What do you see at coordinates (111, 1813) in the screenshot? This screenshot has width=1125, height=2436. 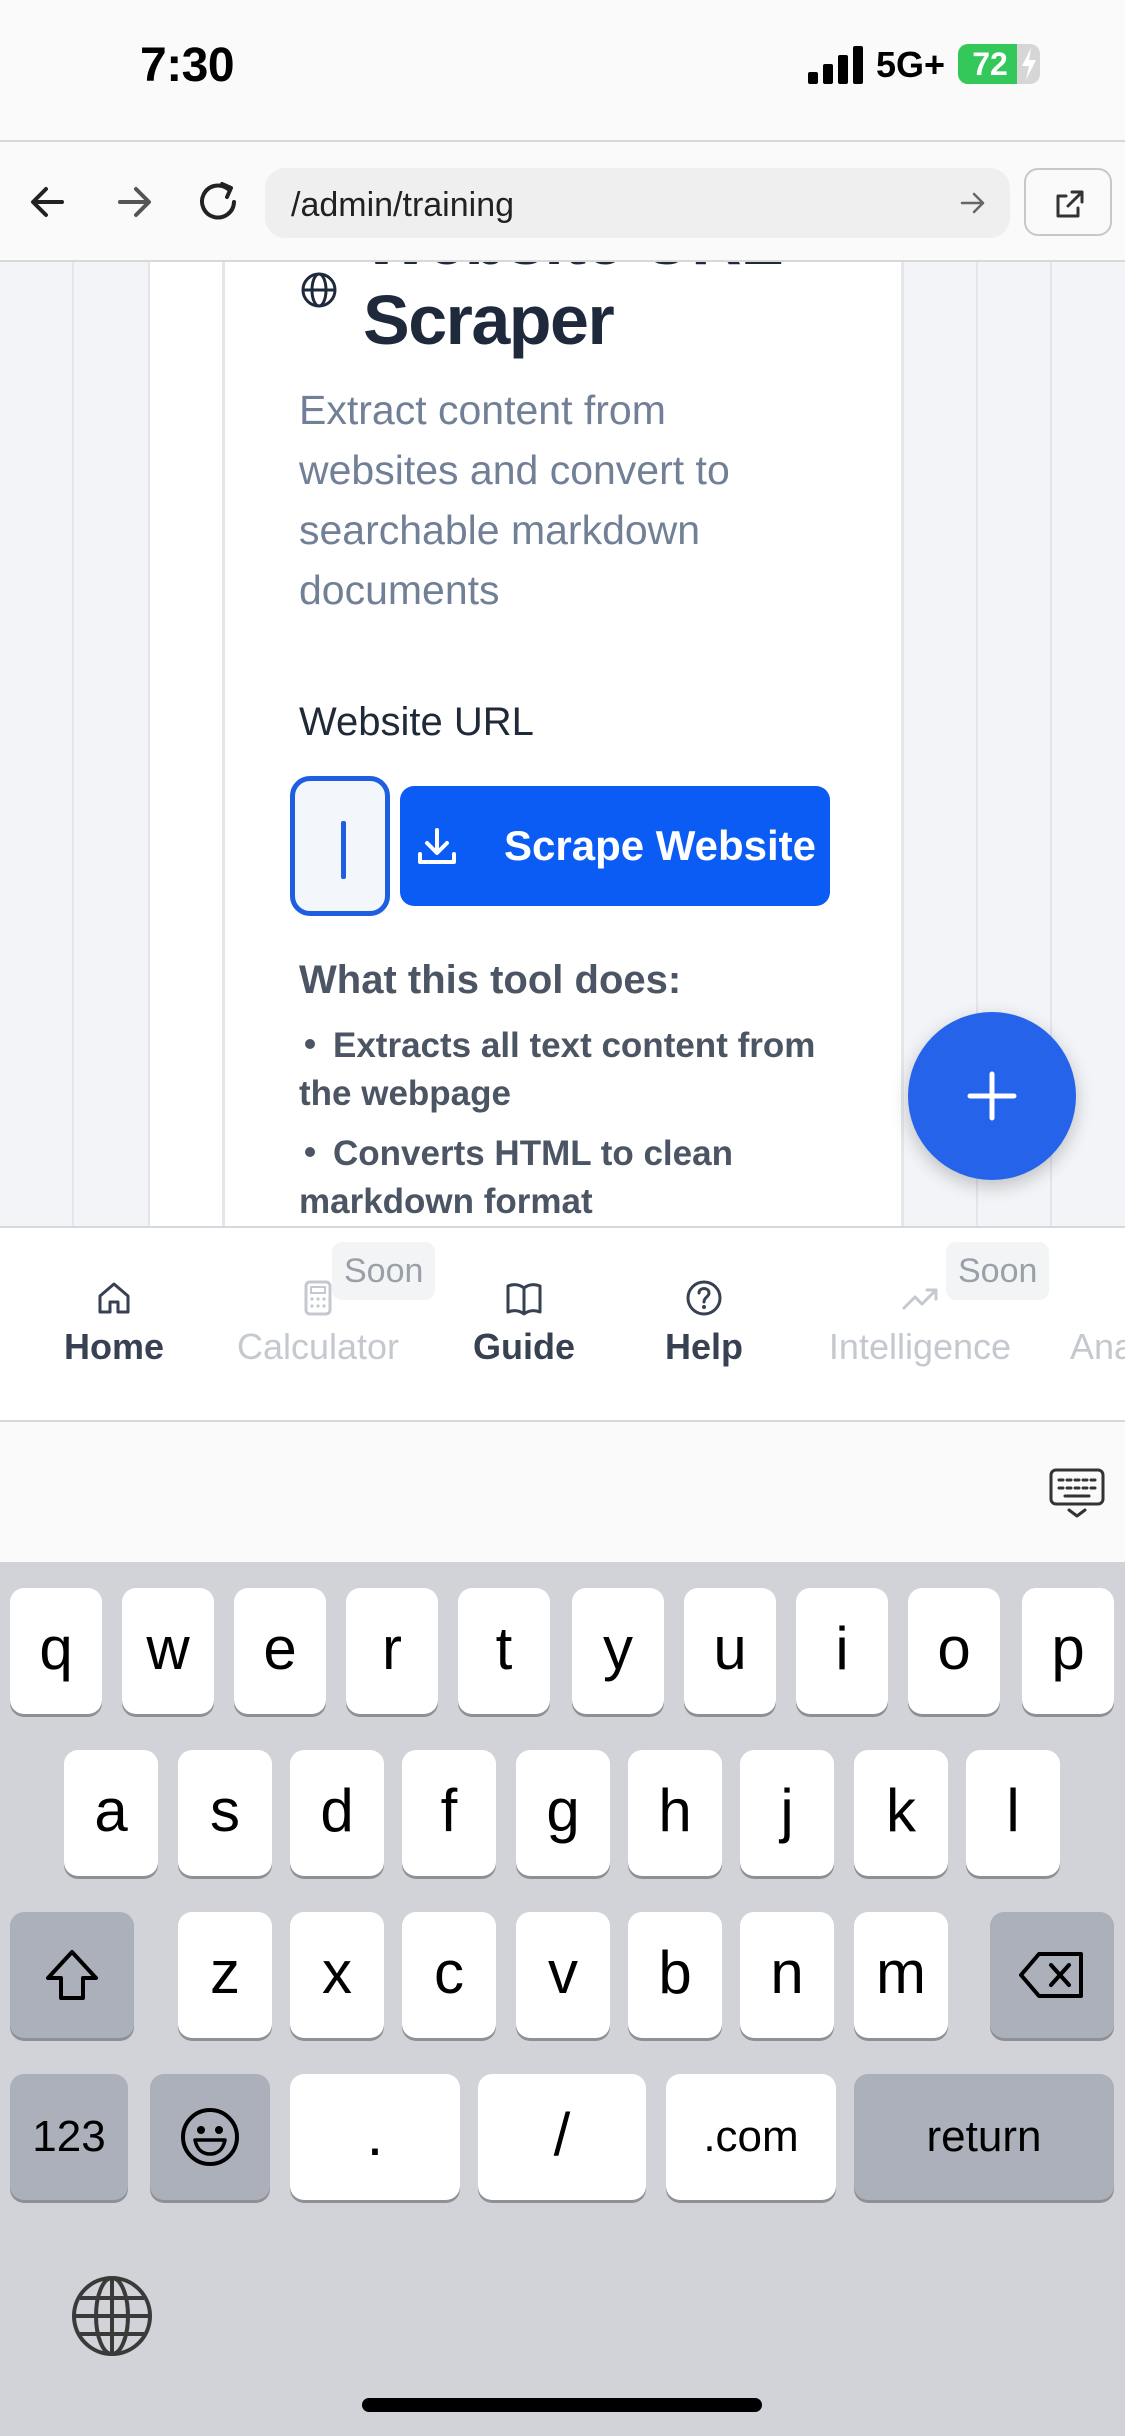 I see `key-a: a` at bounding box center [111, 1813].